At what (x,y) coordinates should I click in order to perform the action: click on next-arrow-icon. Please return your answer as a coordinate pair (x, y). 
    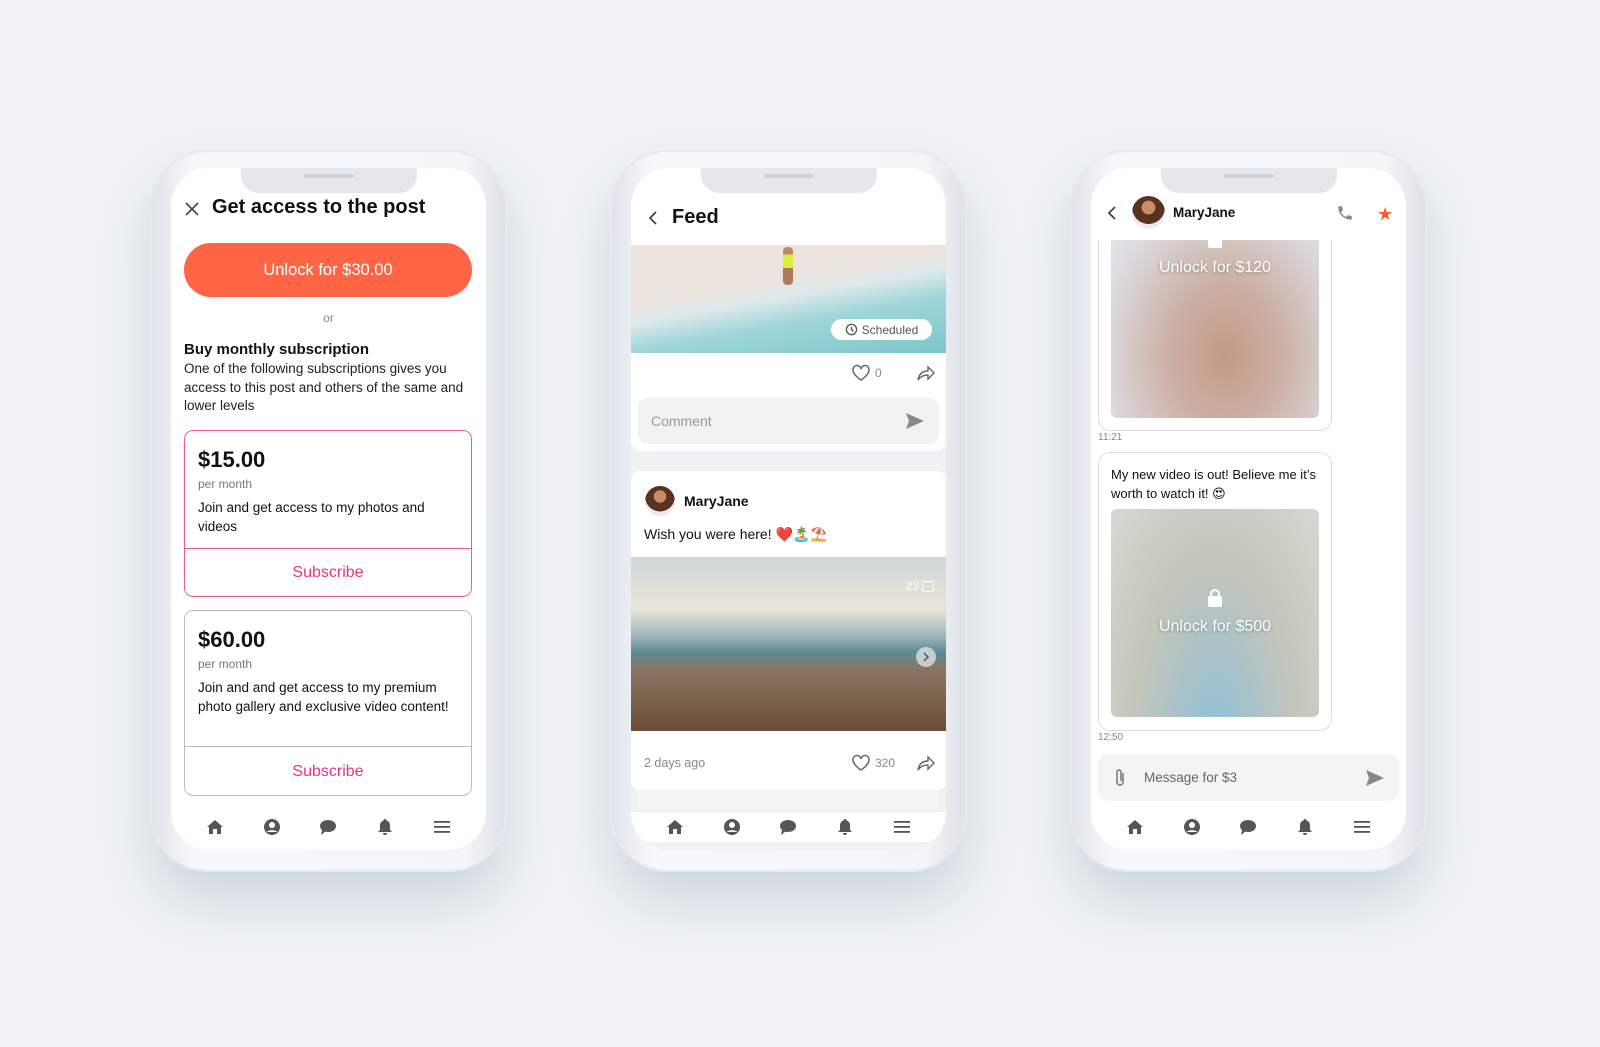
    Looking at the image, I should click on (926, 657).